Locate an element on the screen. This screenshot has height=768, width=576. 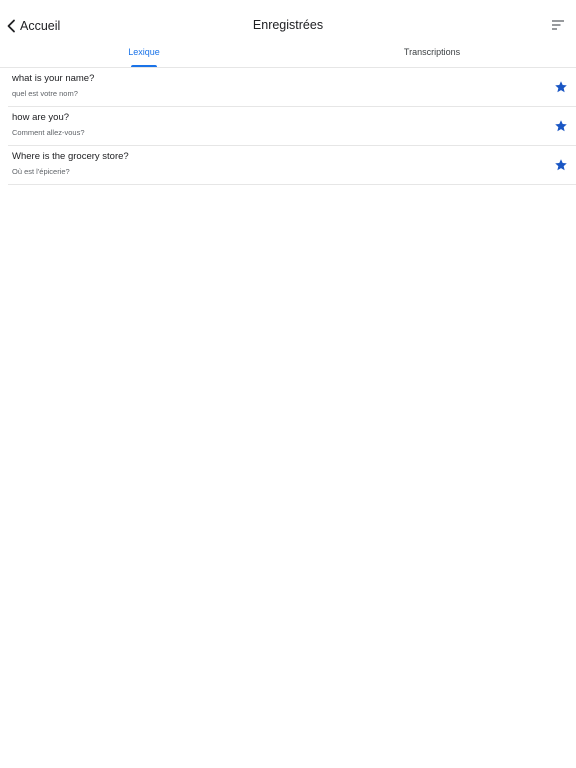
tab-bar: Lexique Transcriptions is located at coordinates (288, 56).